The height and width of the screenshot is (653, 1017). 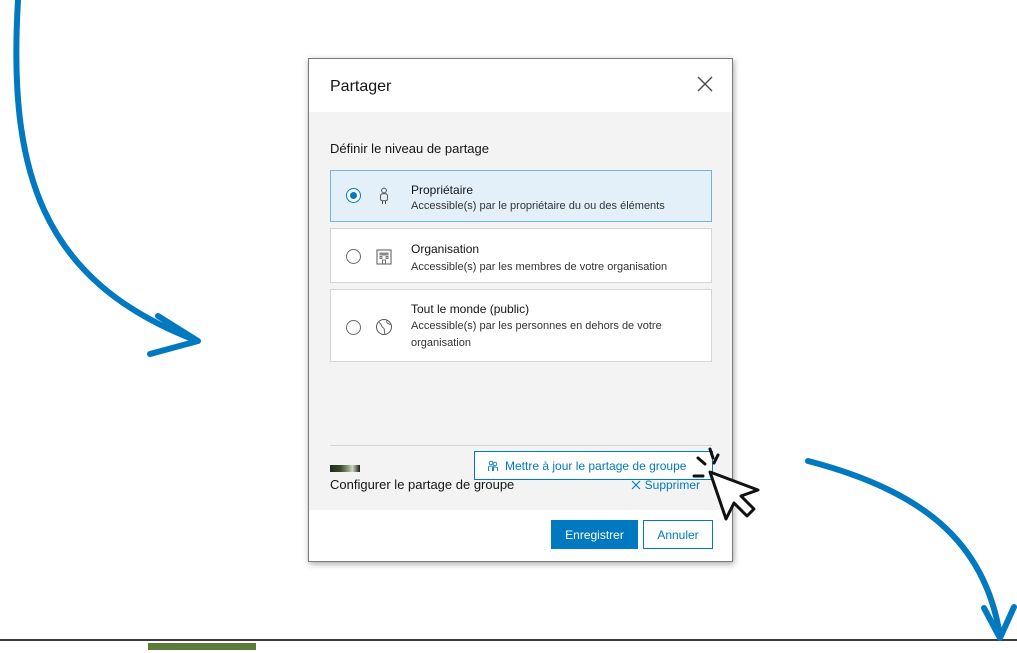 I want to click on option-public-title: Tout le monde (public), so click(x=470, y=309).